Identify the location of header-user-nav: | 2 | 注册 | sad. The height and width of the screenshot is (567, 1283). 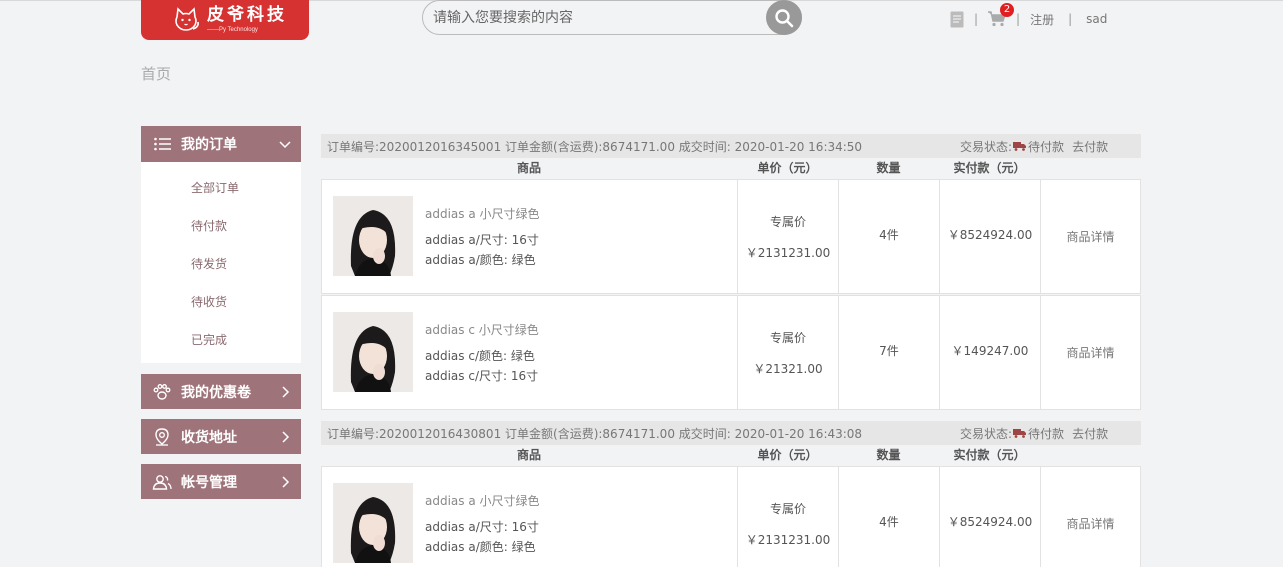
(1028, 15).